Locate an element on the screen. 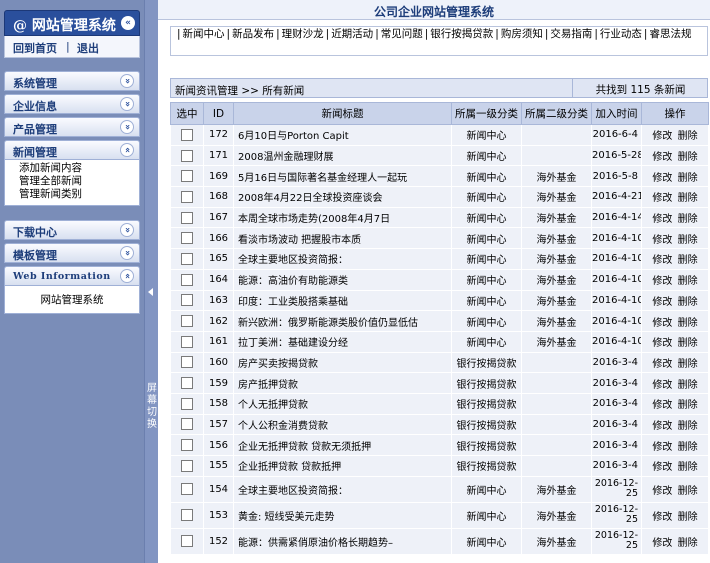 The image size is (710, 563). screen-switch-label: 屏幕切换 is located at coordinates (152, 407).